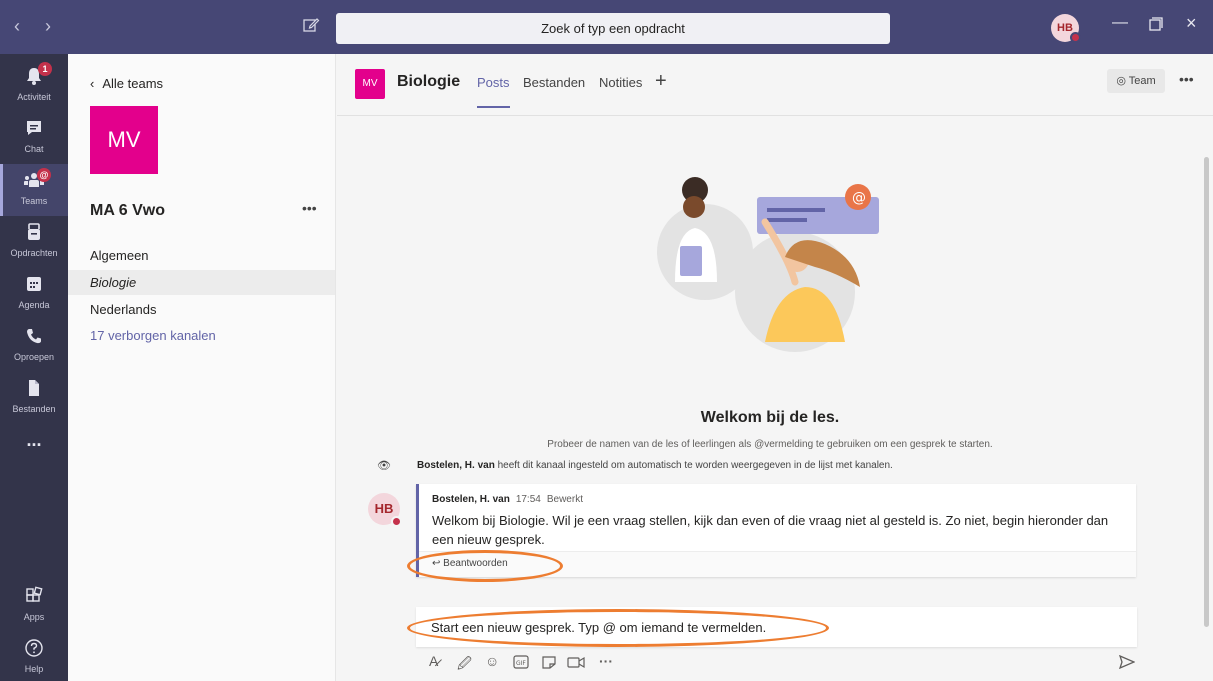  What do you see at coordinates (492, 661) in the screenshot?
I see `emoji-icon: ☺` at bounding box center [492, 661].